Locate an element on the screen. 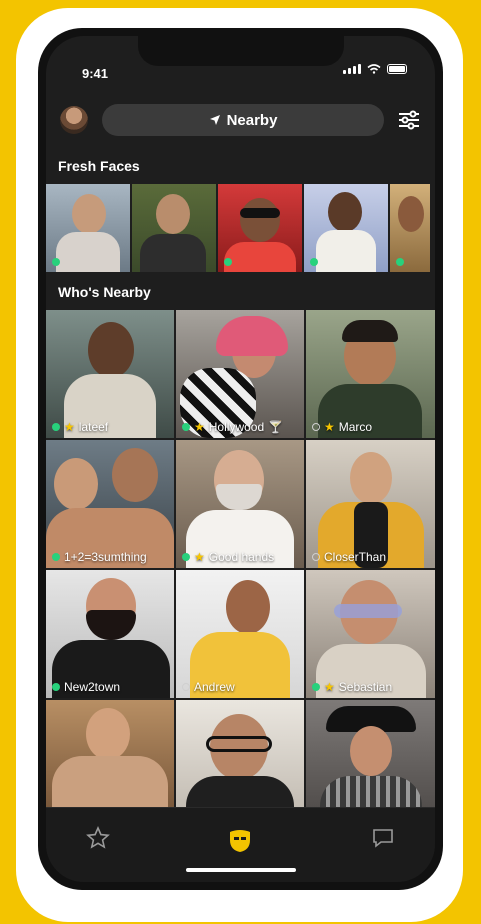 Image resolution: width=481 pixels, height=924 pixels. top-bar: Nearby is located at coordinates (240, 123).